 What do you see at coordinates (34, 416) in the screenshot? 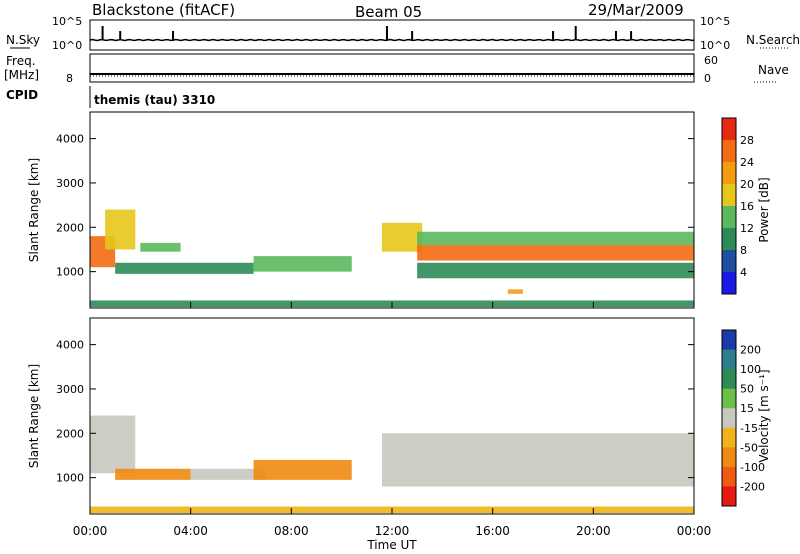
I see `velocity-ylabel: Slant Range [km]` at bounding box center [34, 416].